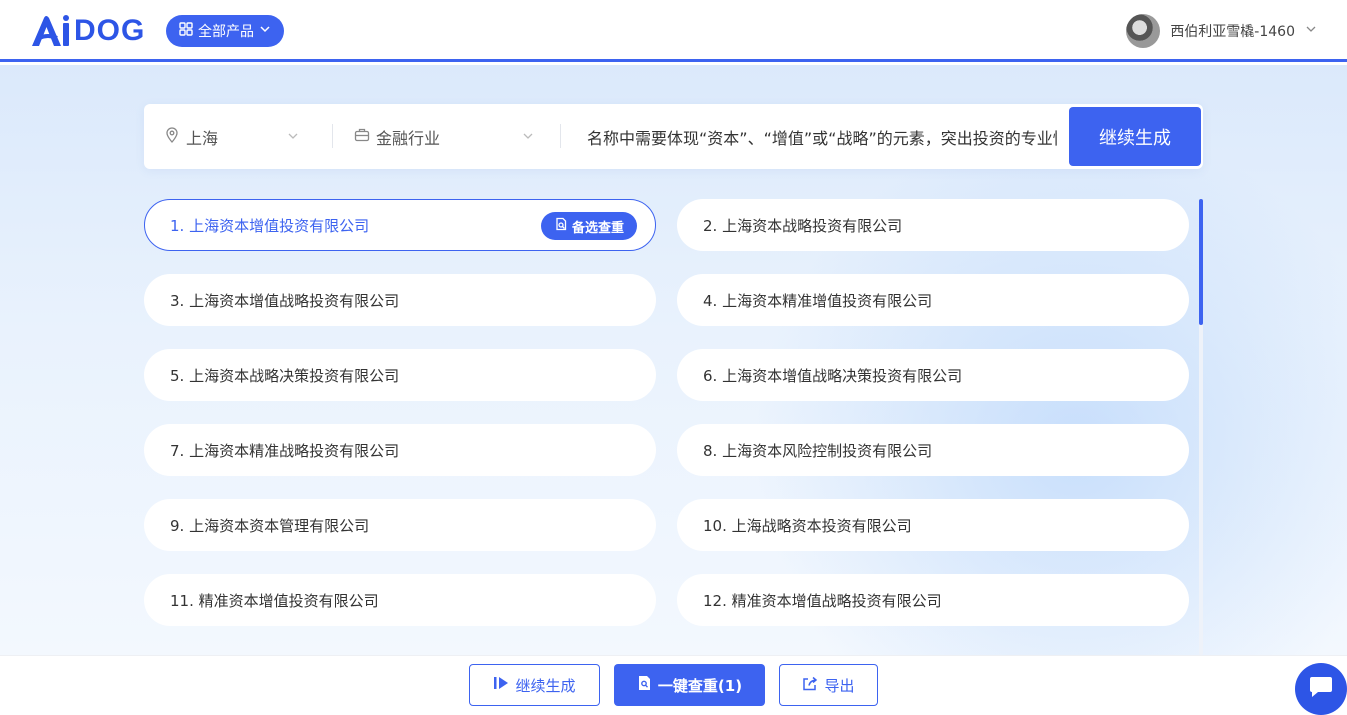 This screenshot has width=1347, height=715. Describe the element at coordinates (822, 136) in the screenshot. I see `prompt-input: 名称中需要体现“资本”、“增值”或“战略”的元素，突出投资的专业性` at that location.